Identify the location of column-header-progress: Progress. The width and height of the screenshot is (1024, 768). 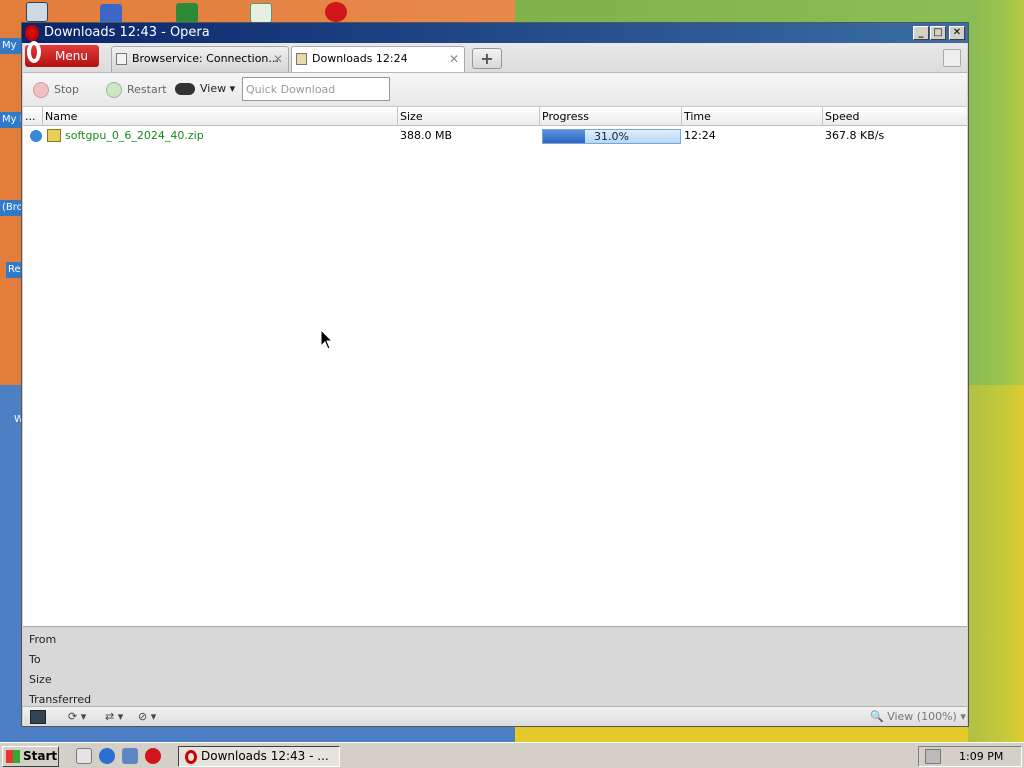
(611, 116).